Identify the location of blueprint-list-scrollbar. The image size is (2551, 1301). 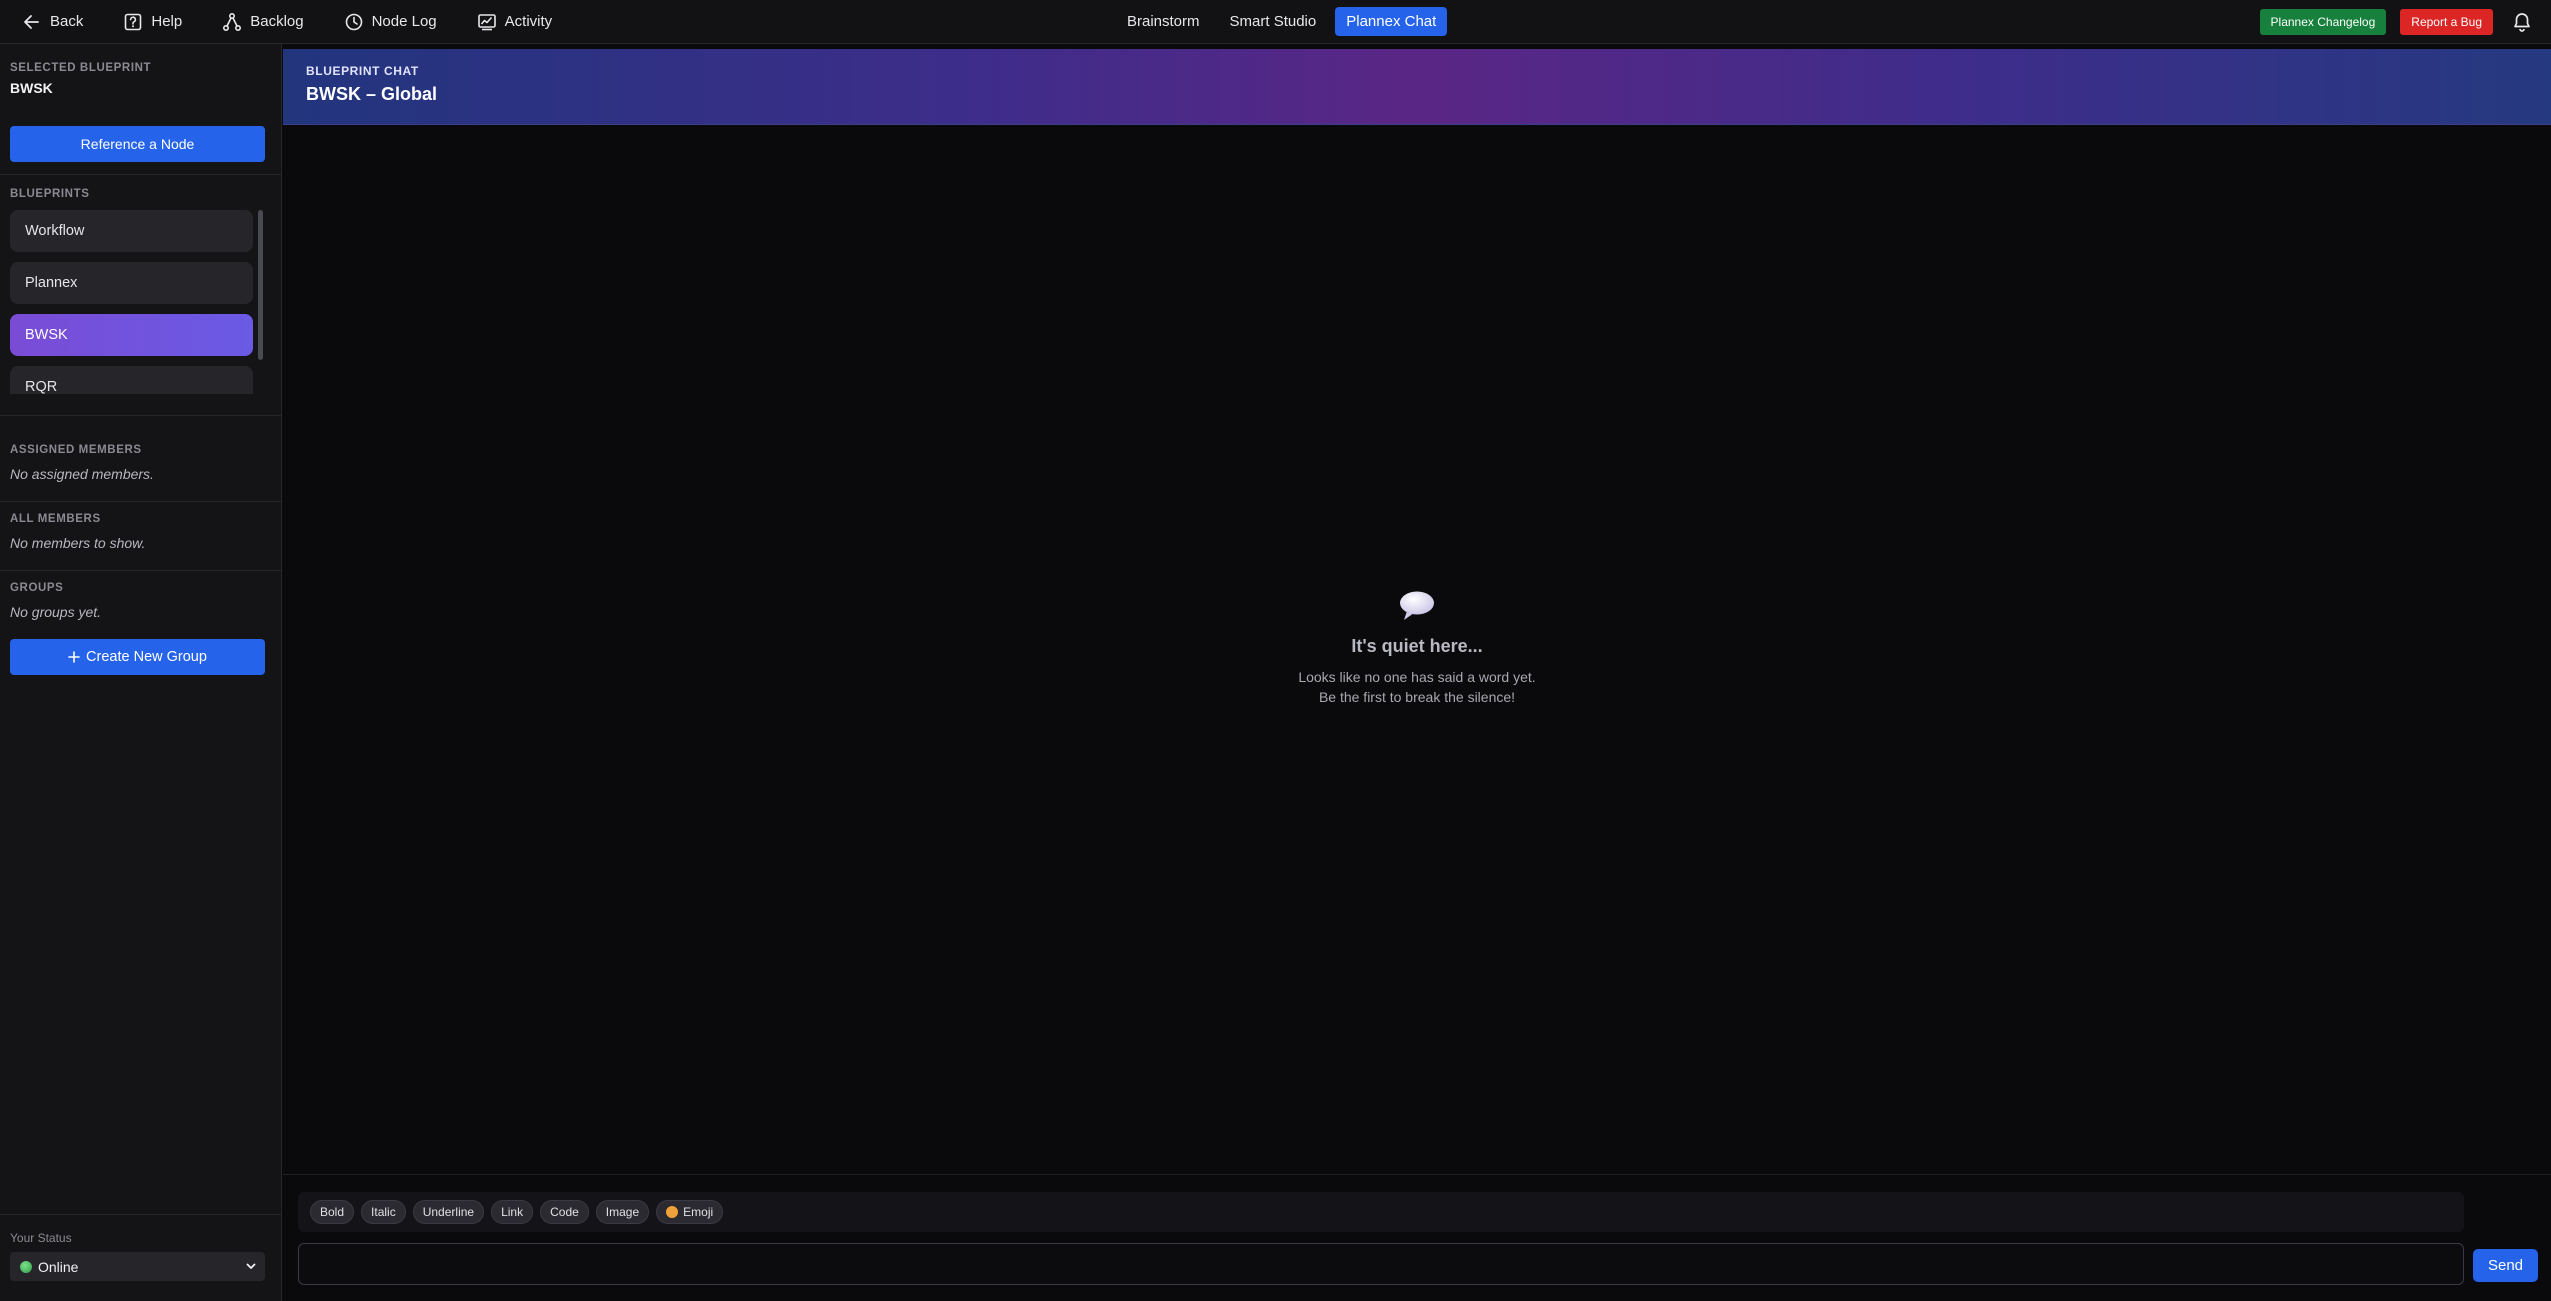
(260, 285).